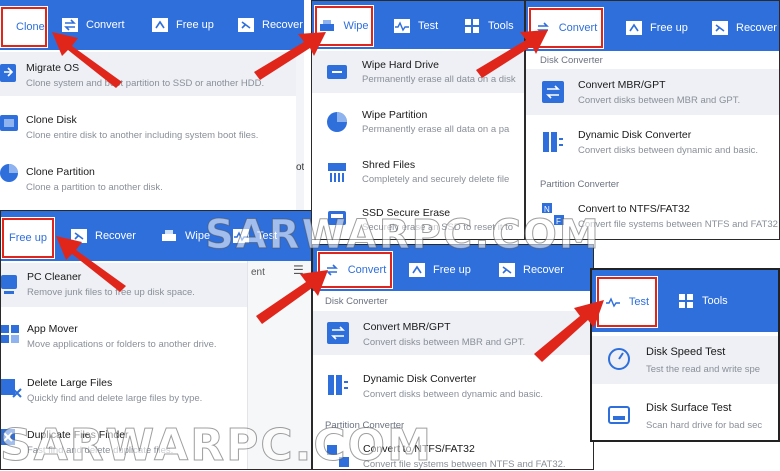 This screenshot has height=471, width=780. Describe the element at coordinates (686, 352) in the screenshot. I see `item-title: Disk Speed Test` at that location.